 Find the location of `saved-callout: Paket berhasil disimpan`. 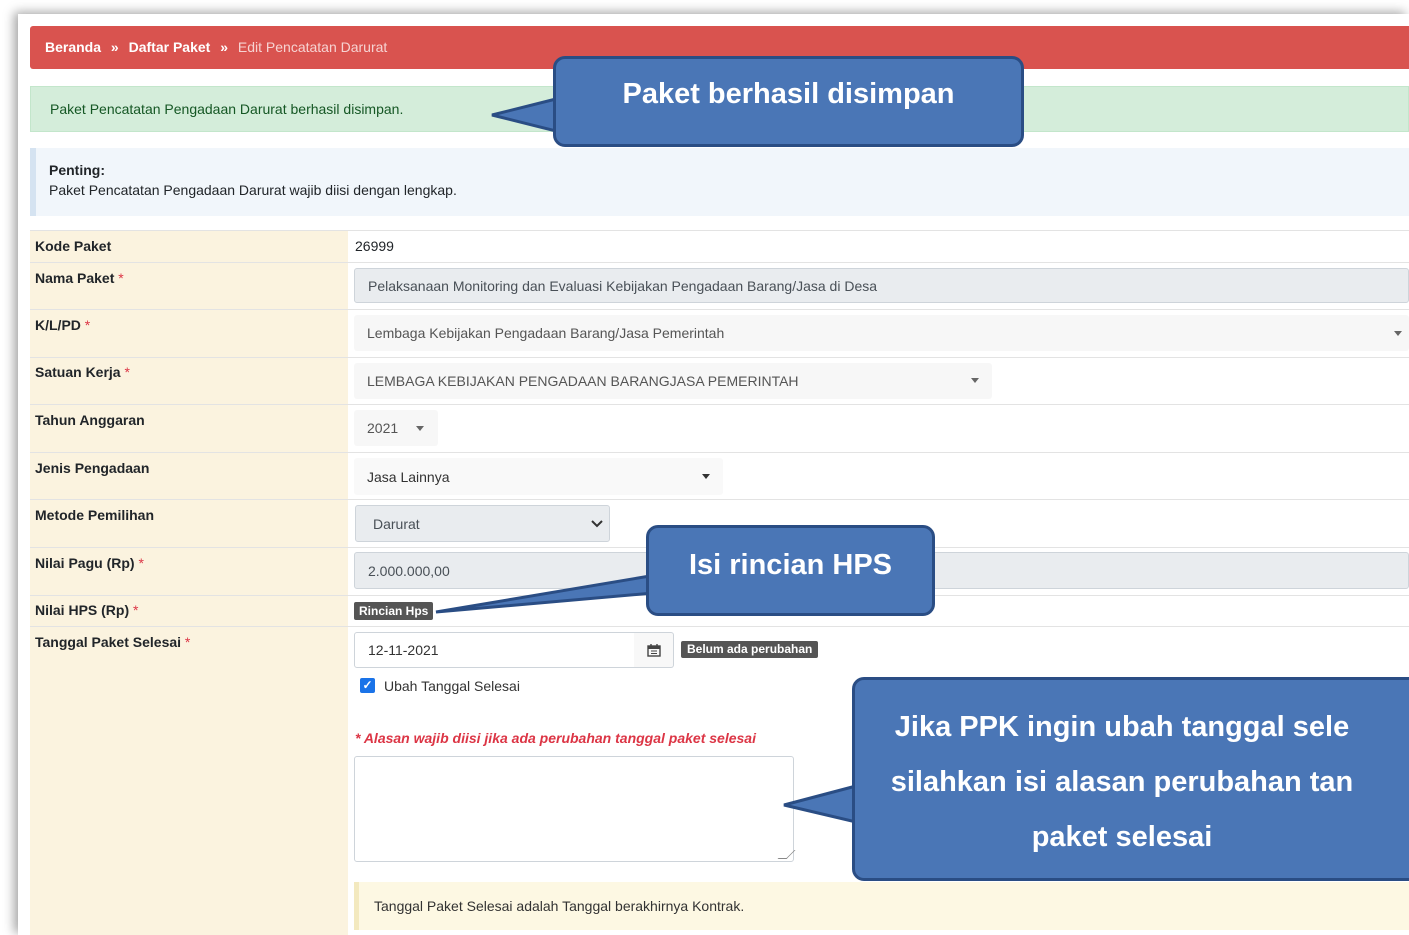

saved-callout: Paket berhasil disimpan is located at coordinates (788, 101).